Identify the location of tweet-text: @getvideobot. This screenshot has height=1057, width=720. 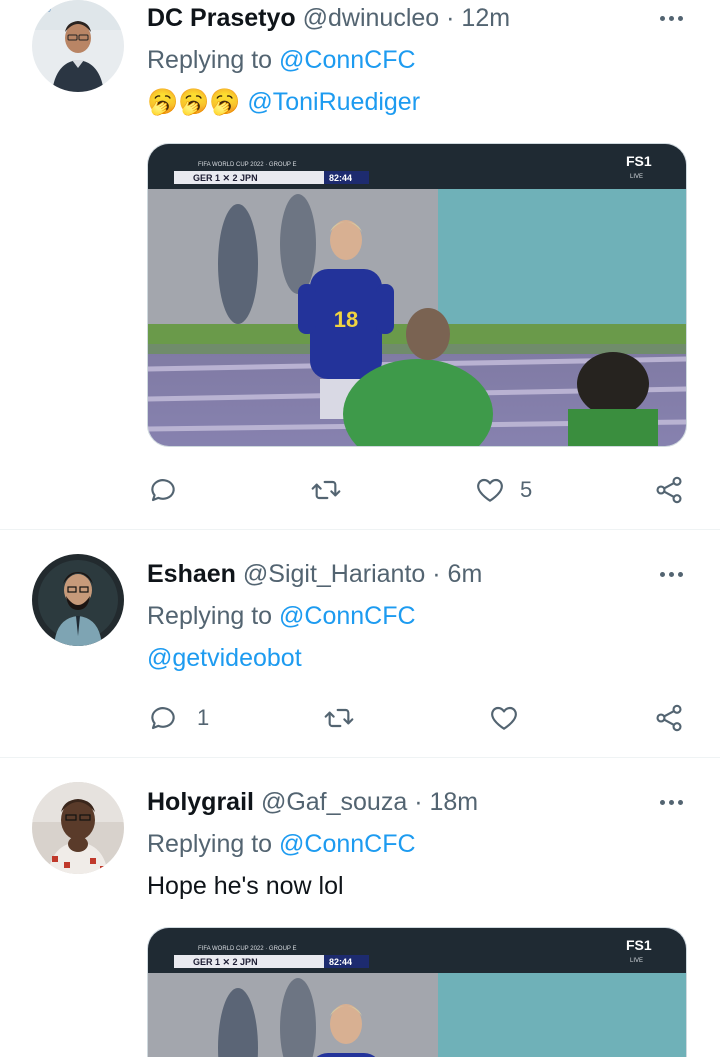
(224, 658).